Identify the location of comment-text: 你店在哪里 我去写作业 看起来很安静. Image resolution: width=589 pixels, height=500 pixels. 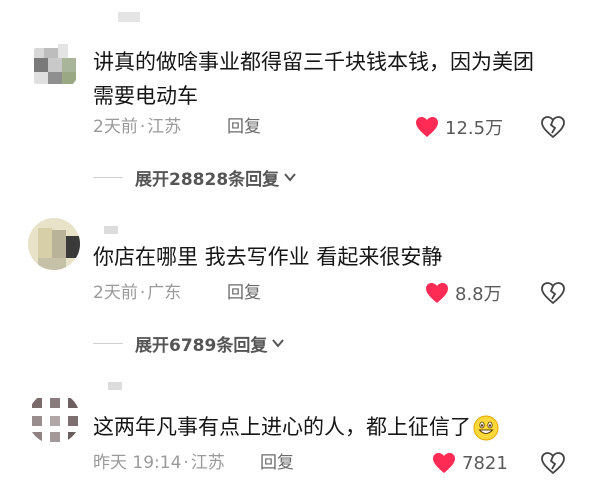
(268, 257).